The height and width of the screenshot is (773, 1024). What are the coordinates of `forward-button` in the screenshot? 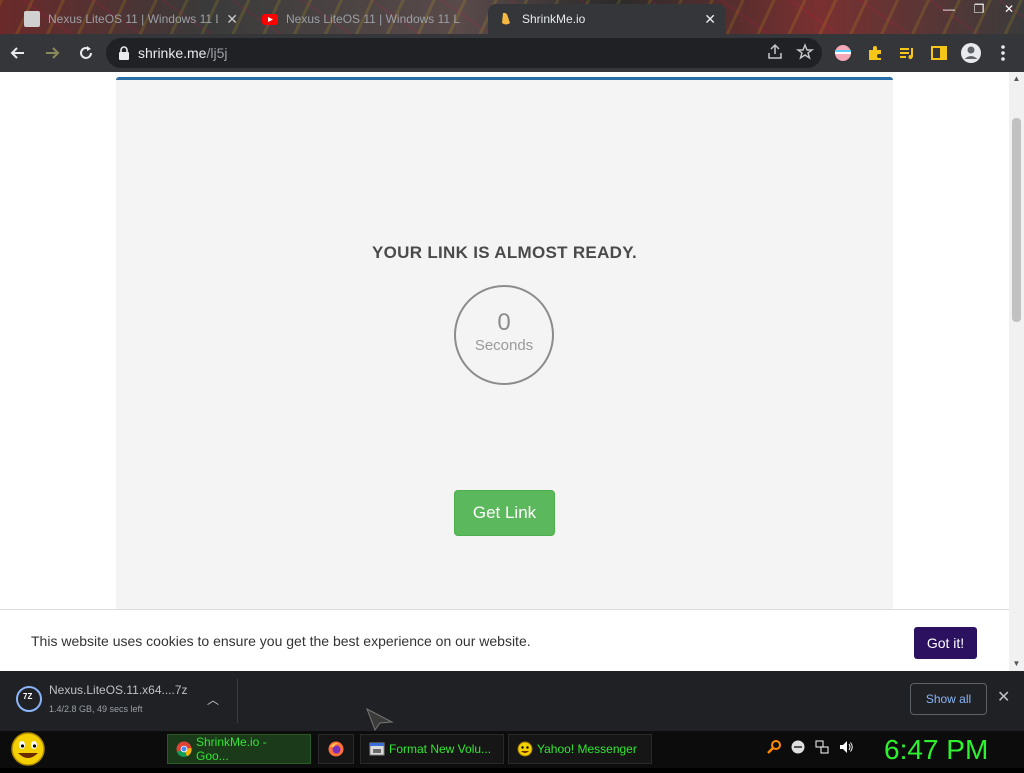 It's located at (52, 53).